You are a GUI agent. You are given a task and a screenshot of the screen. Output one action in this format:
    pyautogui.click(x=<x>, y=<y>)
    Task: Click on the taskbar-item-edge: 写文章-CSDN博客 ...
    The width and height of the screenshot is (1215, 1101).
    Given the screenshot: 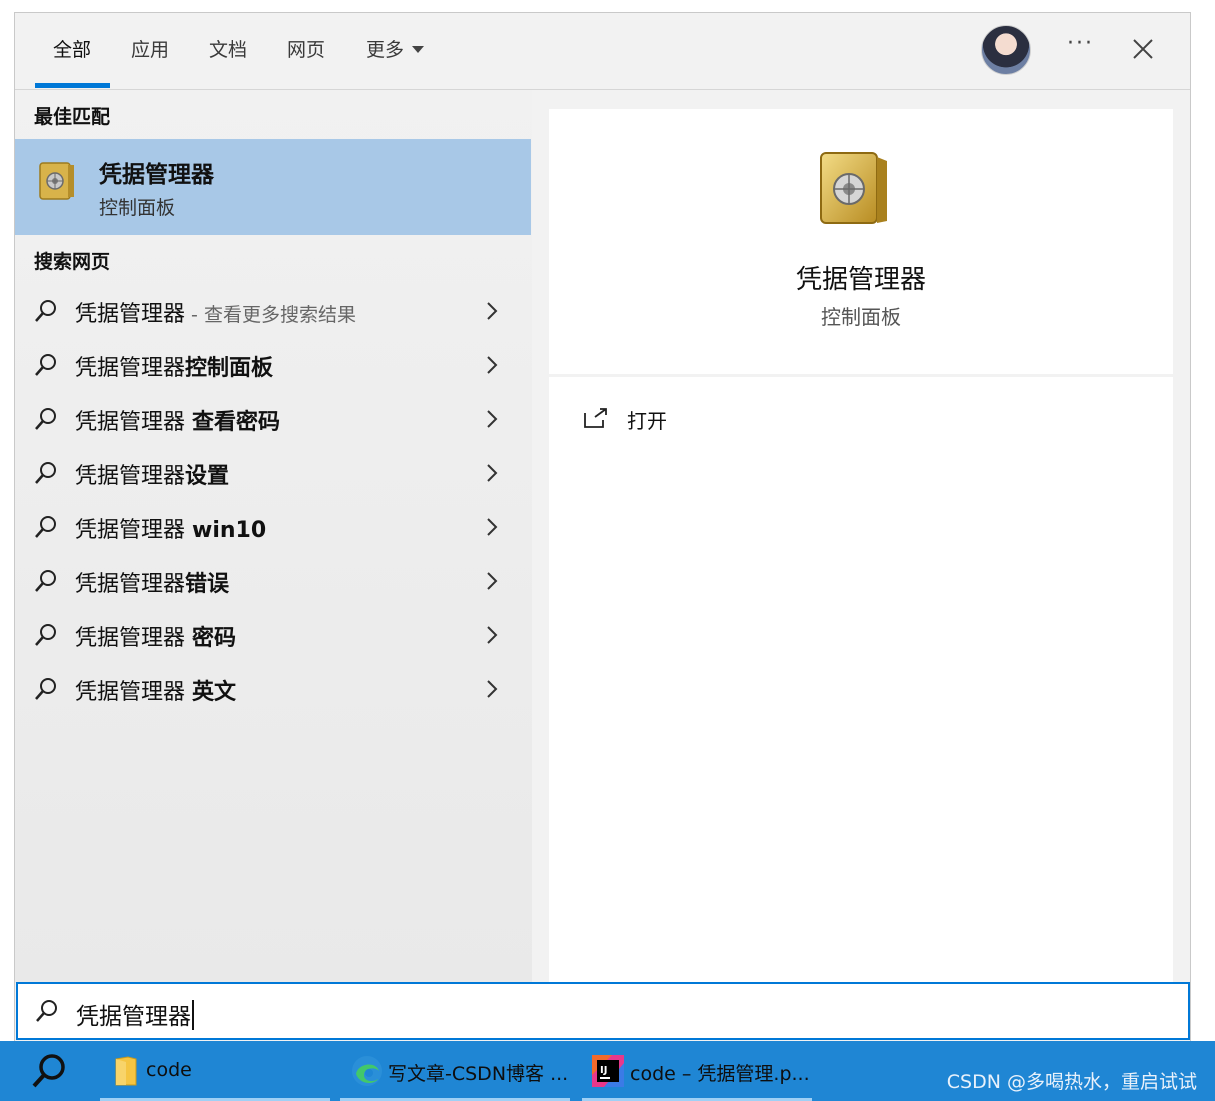 What is the action you would take?
    pyautogui.click(x=455, y=1071)
    